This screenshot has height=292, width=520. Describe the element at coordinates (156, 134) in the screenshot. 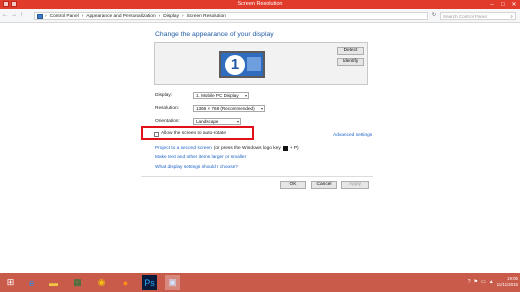

I see `autorotate-checkbox` at that location.